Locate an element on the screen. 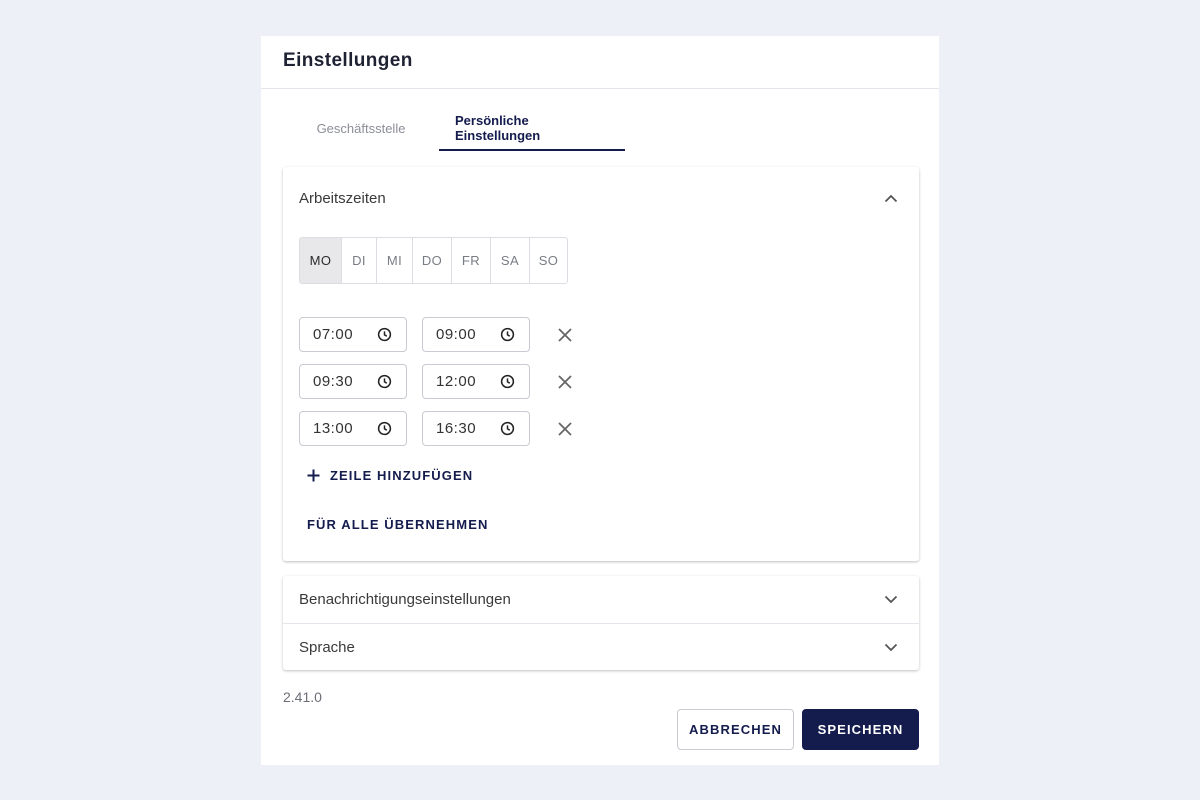  notification-settings-title: Benachrichtigungseinstellungen is located at coordinates (405, 599).